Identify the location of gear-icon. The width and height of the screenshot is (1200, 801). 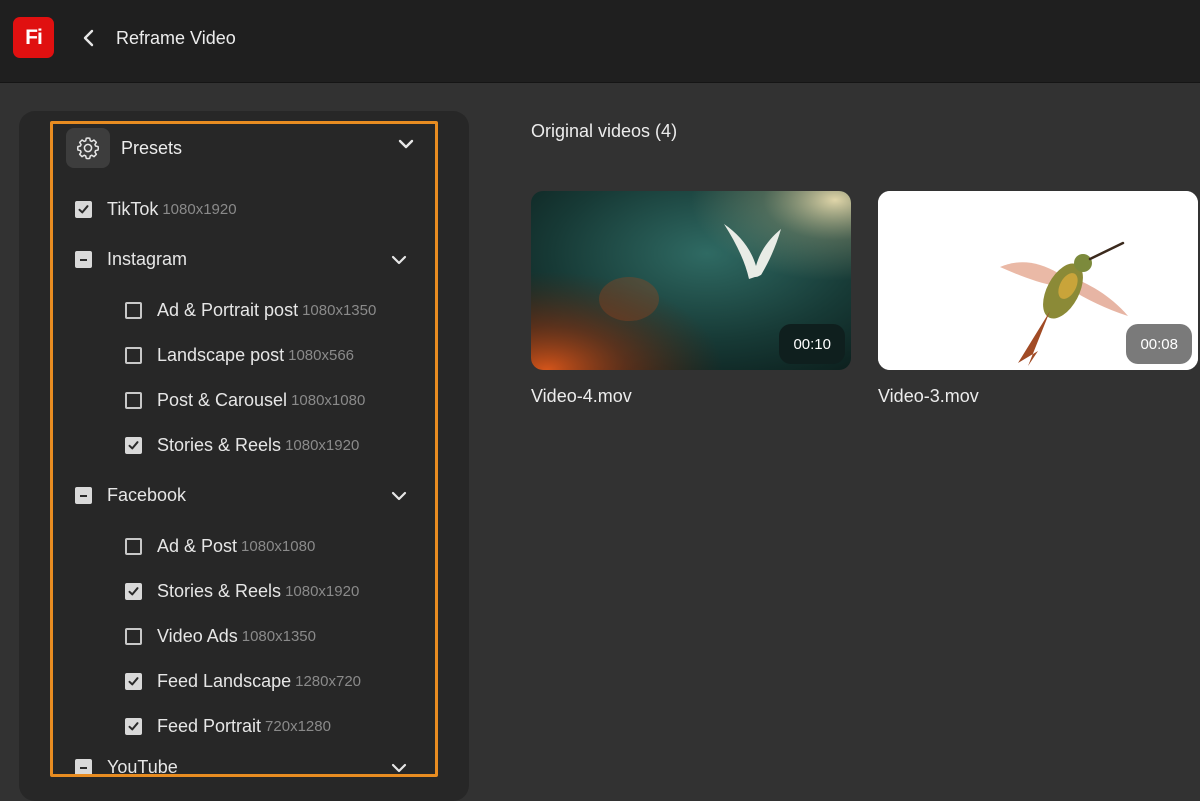
(88, 148).